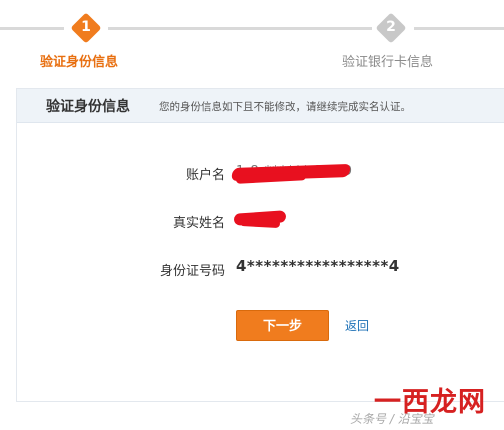 Image resolution: width=504 pixels, height=430 pixels. What do you see at coordinates (391, 27) in the screenshot?
I see `step-2-number: 2` at bounding box center [391, 27].